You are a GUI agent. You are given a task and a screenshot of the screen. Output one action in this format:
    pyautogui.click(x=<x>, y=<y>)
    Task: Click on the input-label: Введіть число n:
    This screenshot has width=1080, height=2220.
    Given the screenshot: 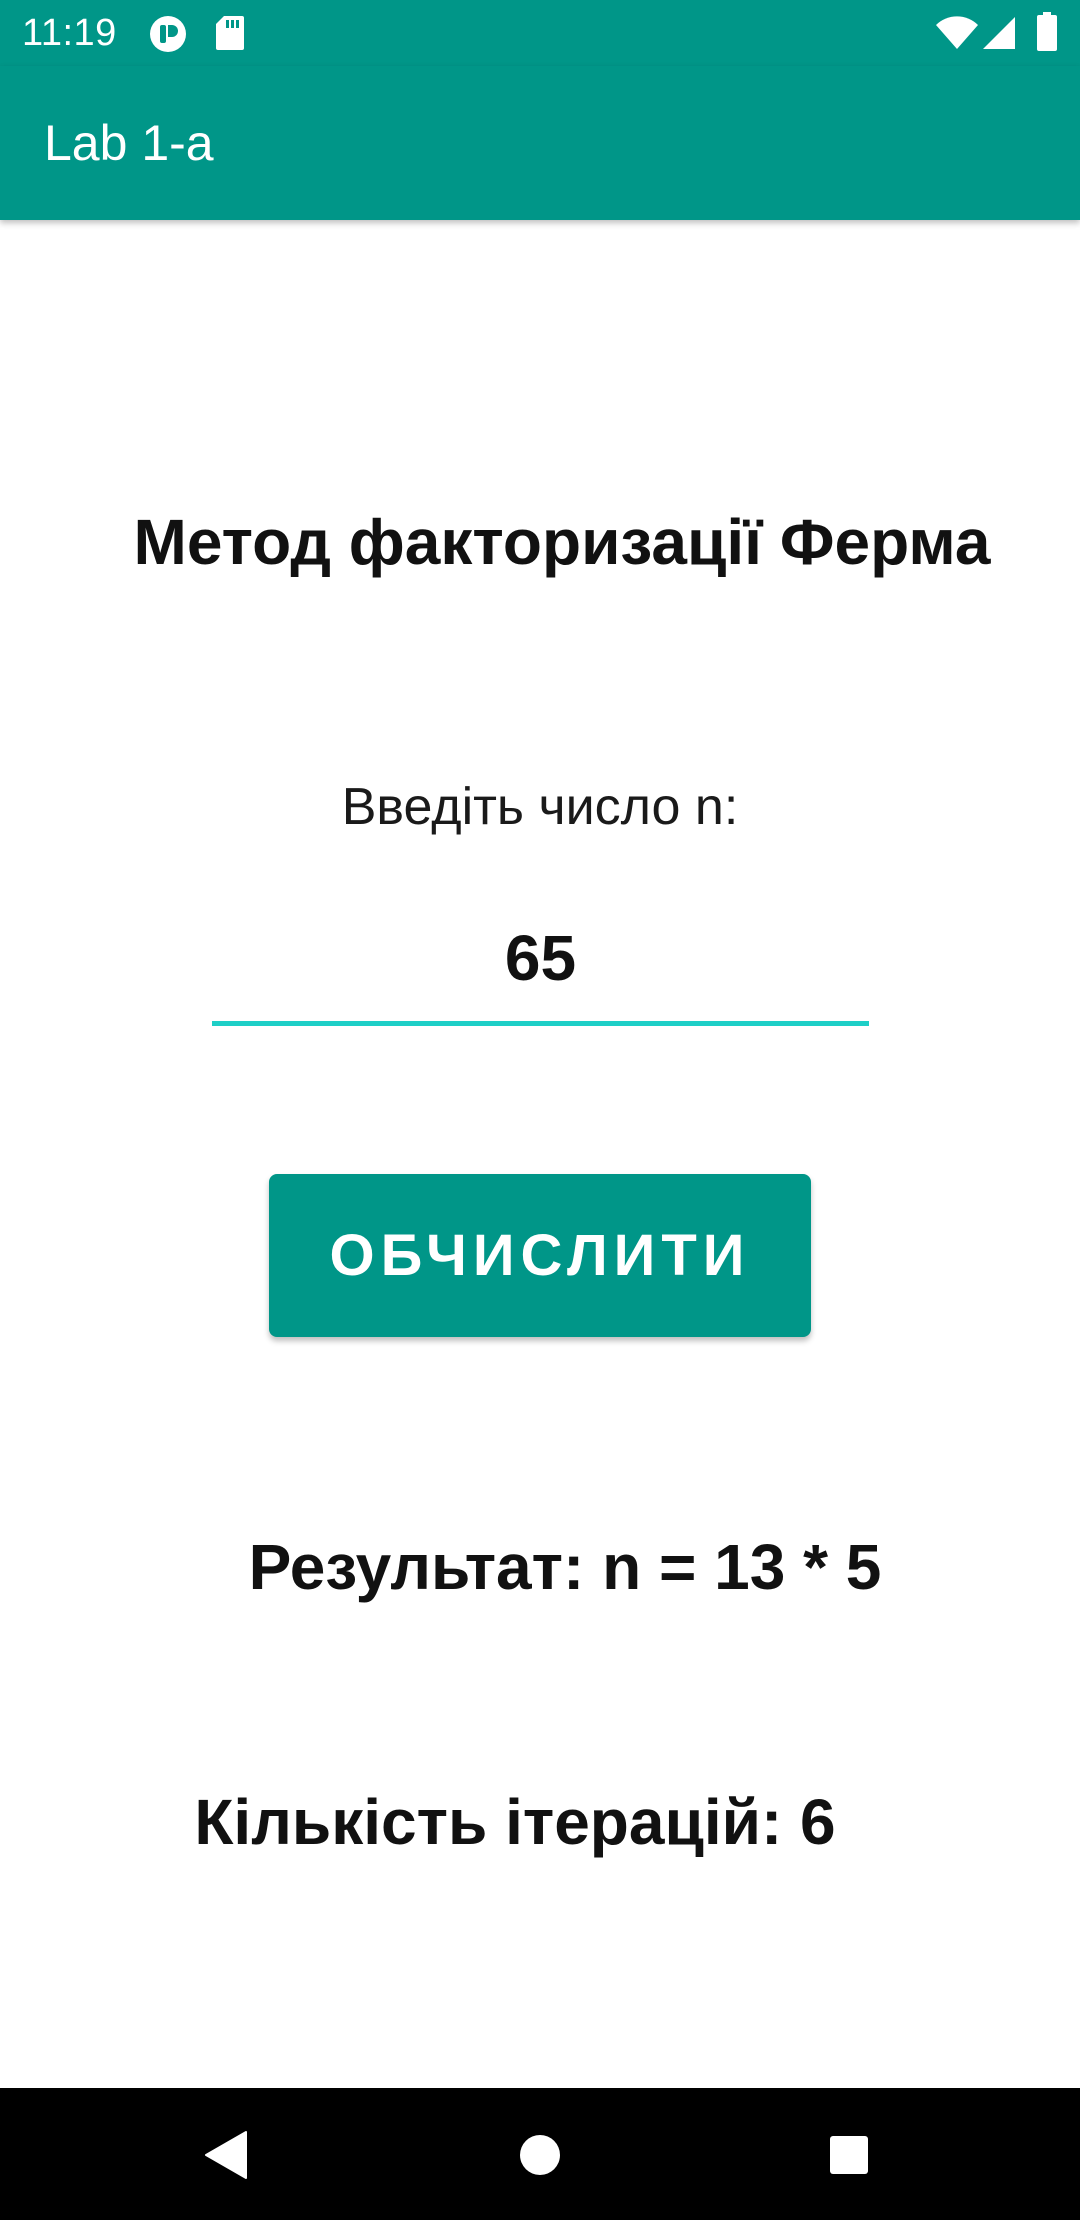 What is the action you would take?
    pyautogui.click(x=540, y=807)
    